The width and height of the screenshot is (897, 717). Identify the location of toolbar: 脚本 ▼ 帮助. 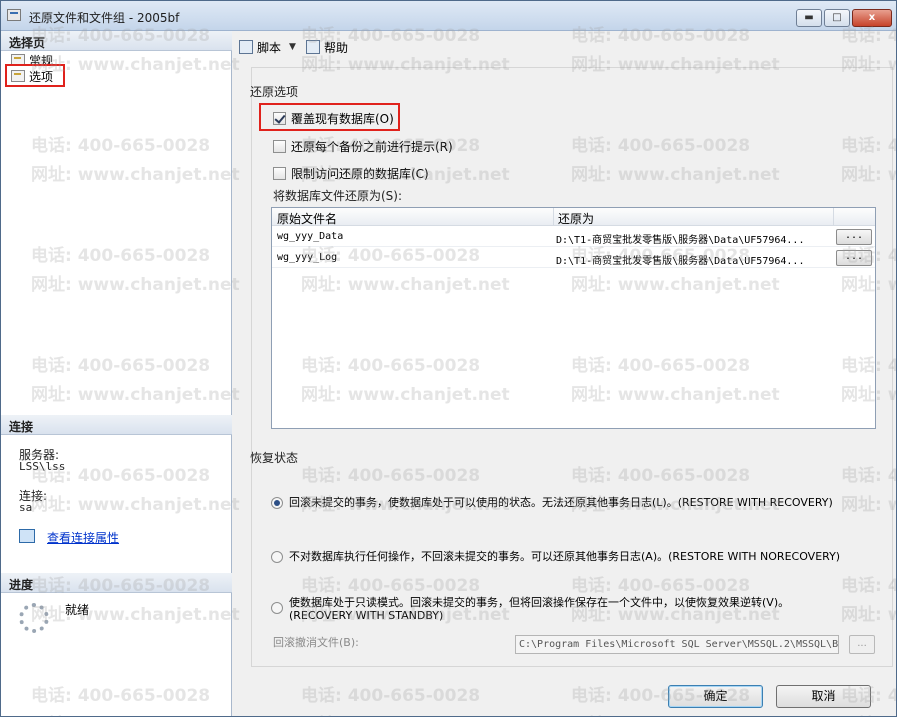
(564, 47).